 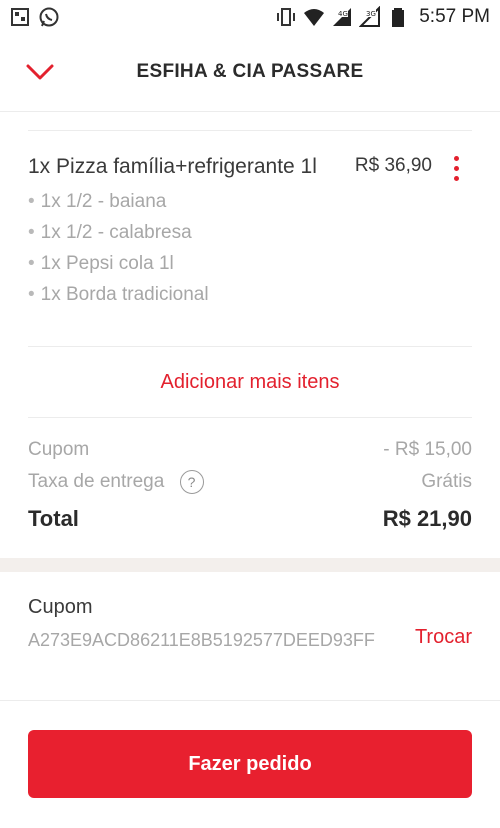 I want to click on place-order-button: Fazer pedido, so click(x=250, y=764).